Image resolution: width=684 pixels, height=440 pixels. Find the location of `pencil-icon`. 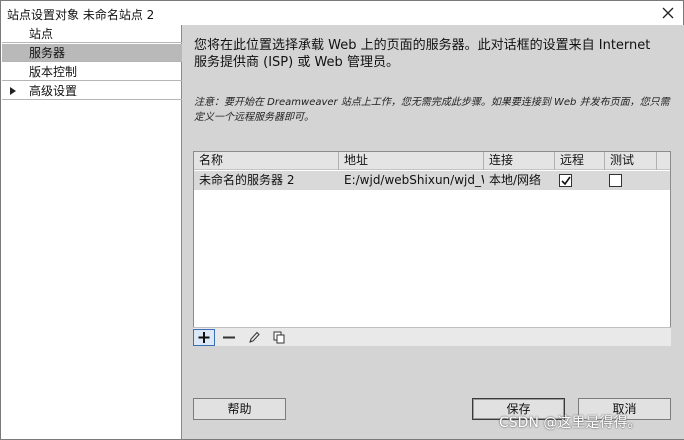

pencil-icon is located at coordinates (254, 337).